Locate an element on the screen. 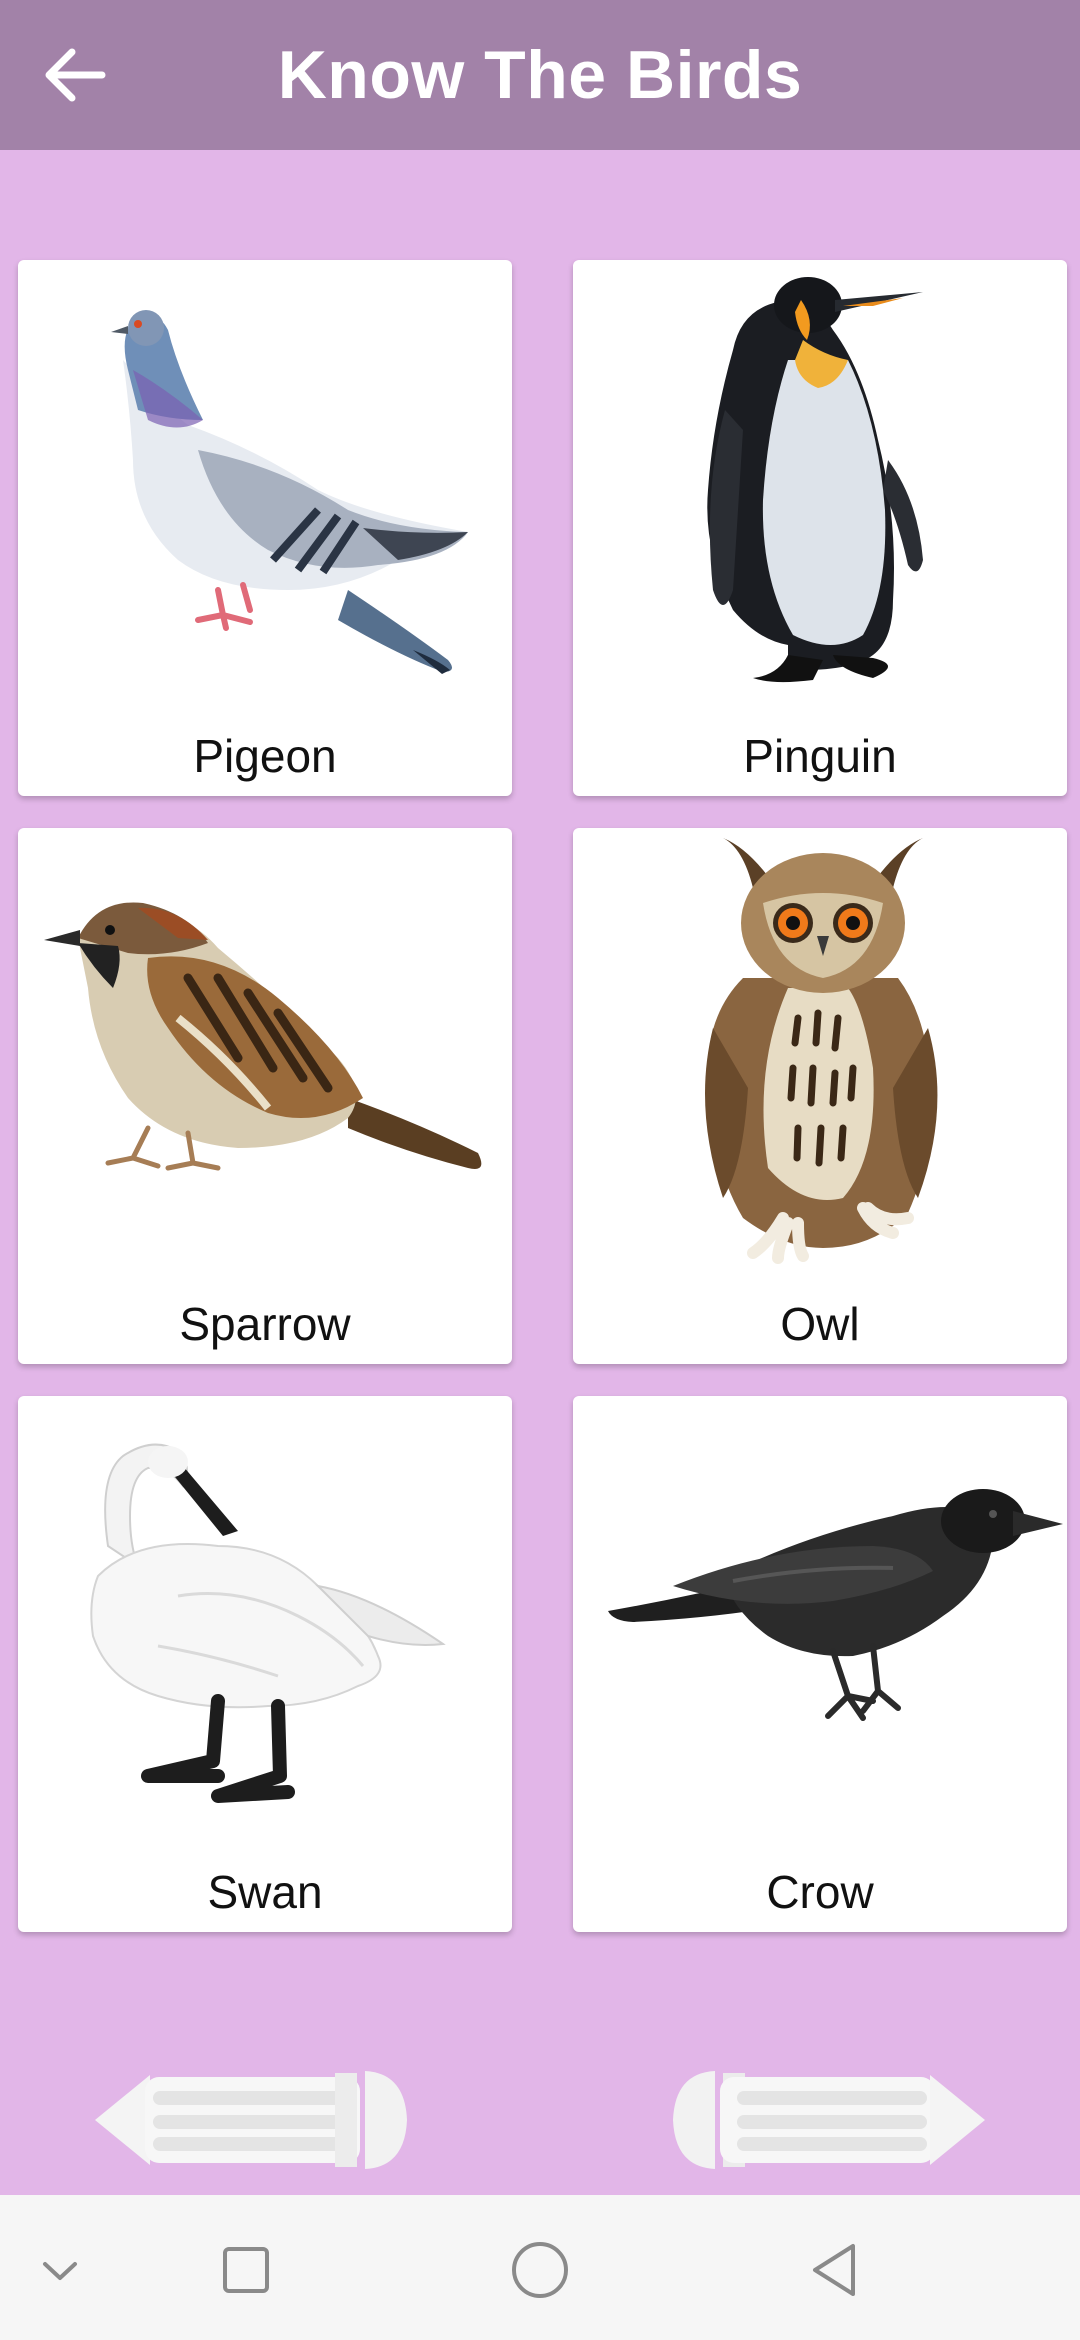  pigeon-image is located at coordinates (289, 492).